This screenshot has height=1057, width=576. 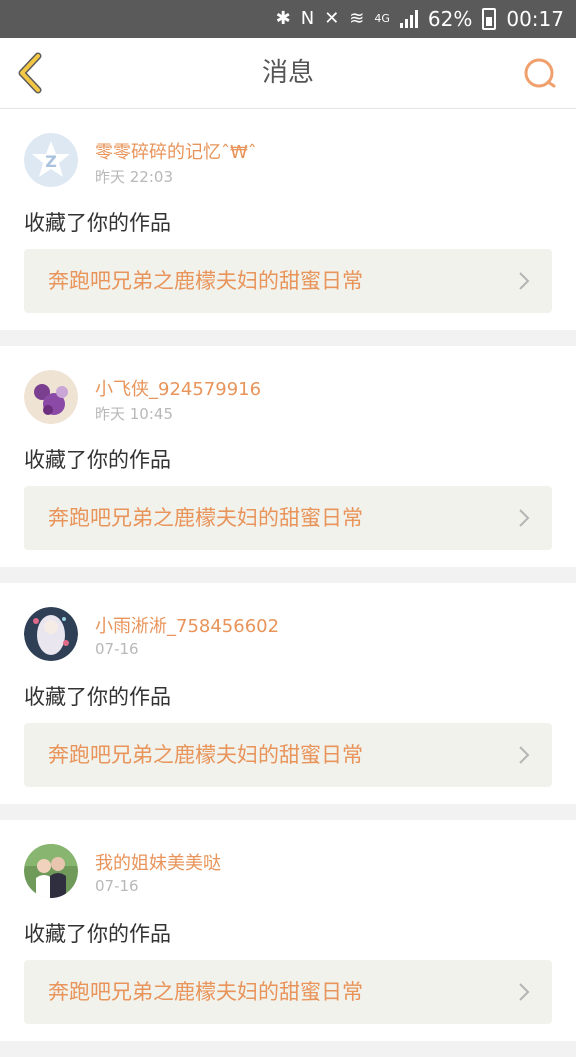 What do you see at coordinates (332, 18) in the screenshot?
I see `mute-icon: ✕` at bounding box center [332, 18].